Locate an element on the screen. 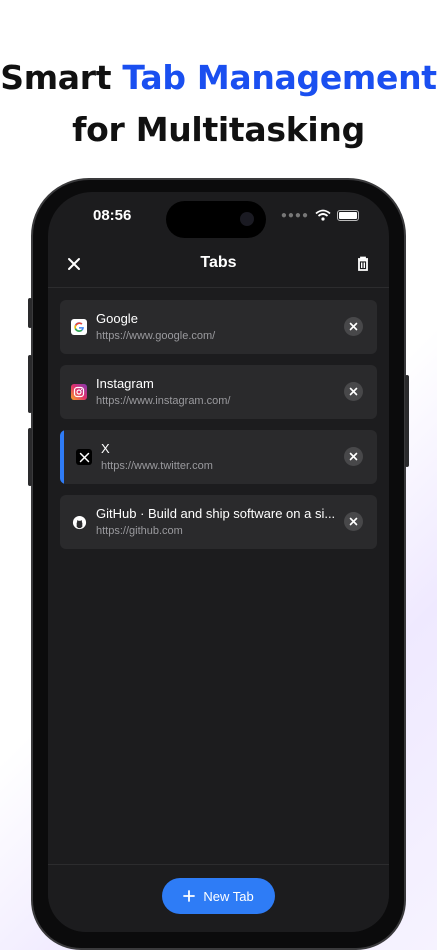  headline: Smart Tab Management for Multitasking is located at coordinates (218, 104).